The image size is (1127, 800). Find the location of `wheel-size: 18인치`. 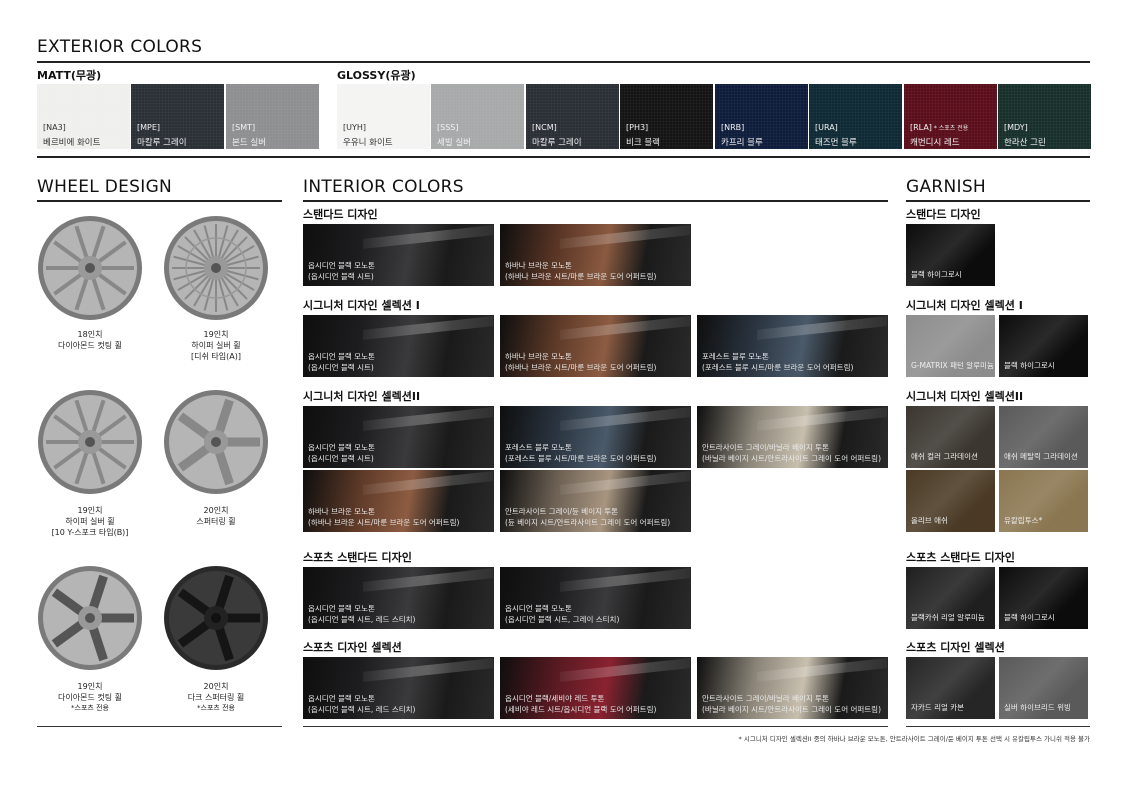

wheel-size: 18인치 is located at coordinates (90, 334).